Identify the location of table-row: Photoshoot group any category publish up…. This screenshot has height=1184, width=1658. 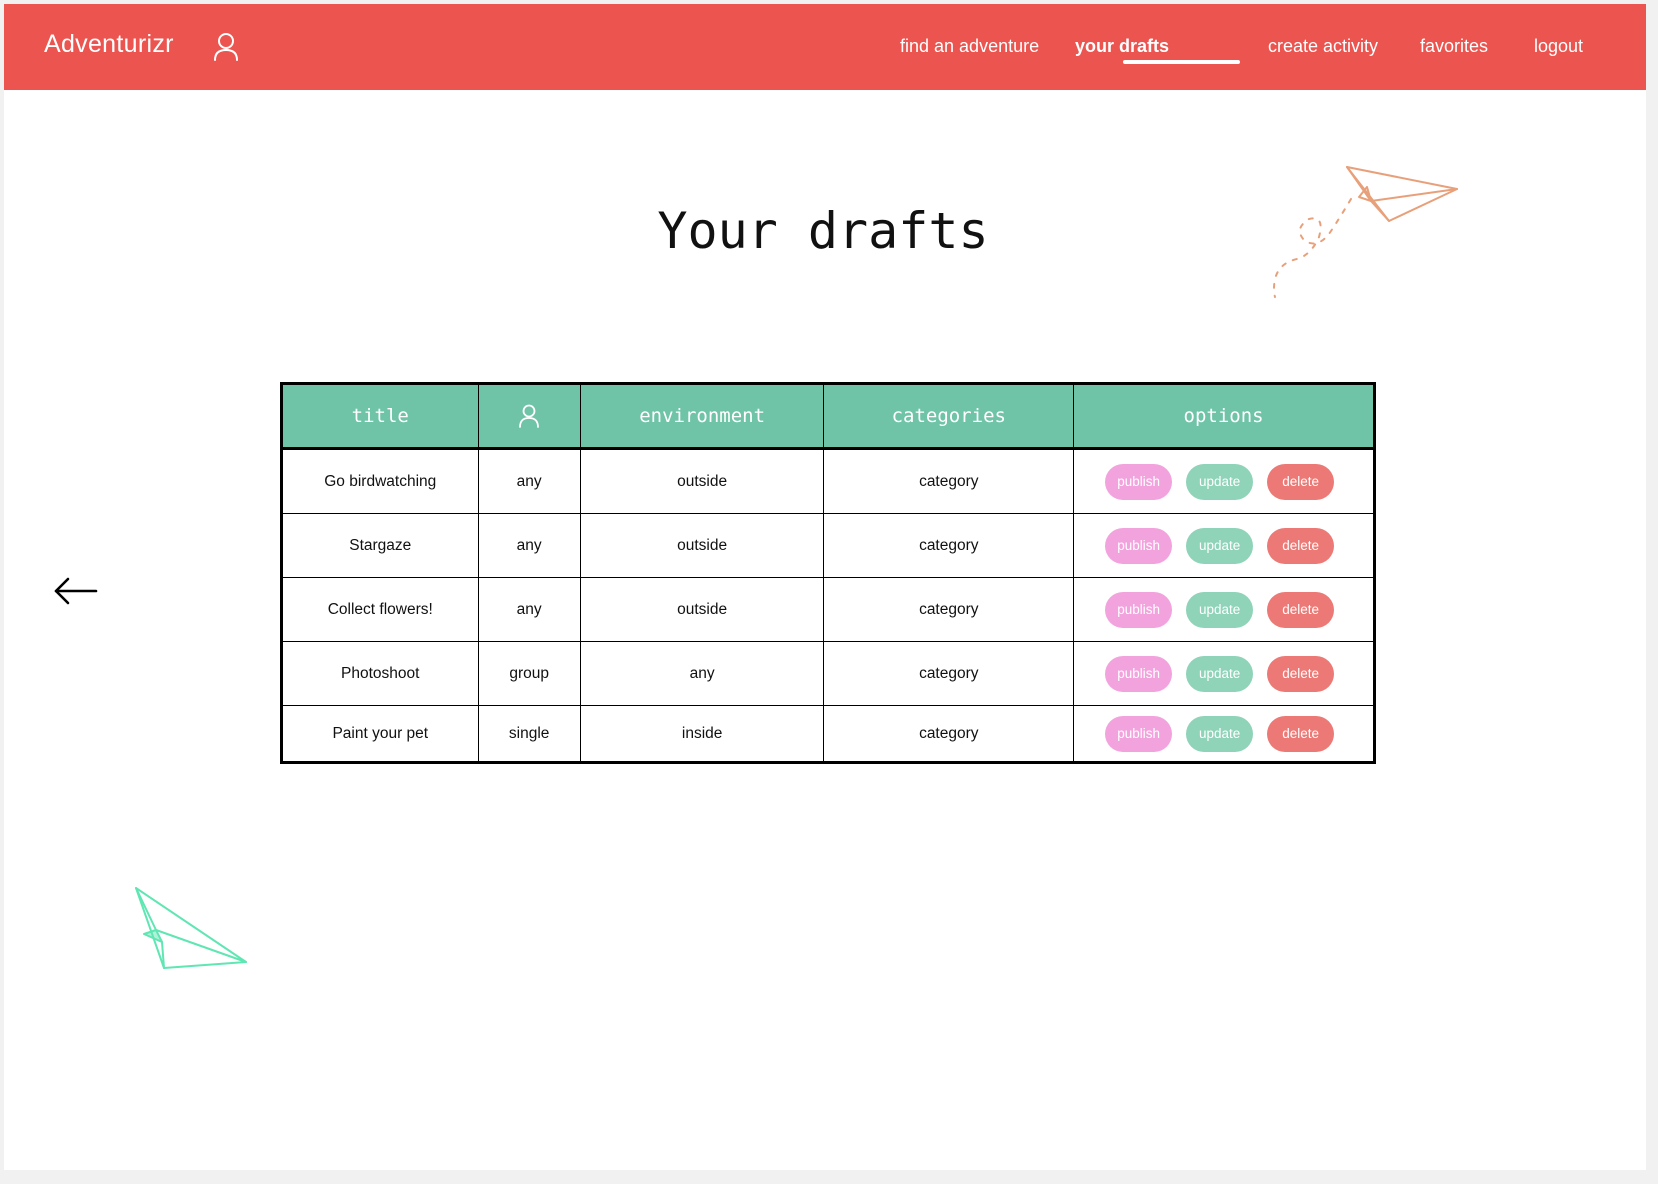
(828, 673).